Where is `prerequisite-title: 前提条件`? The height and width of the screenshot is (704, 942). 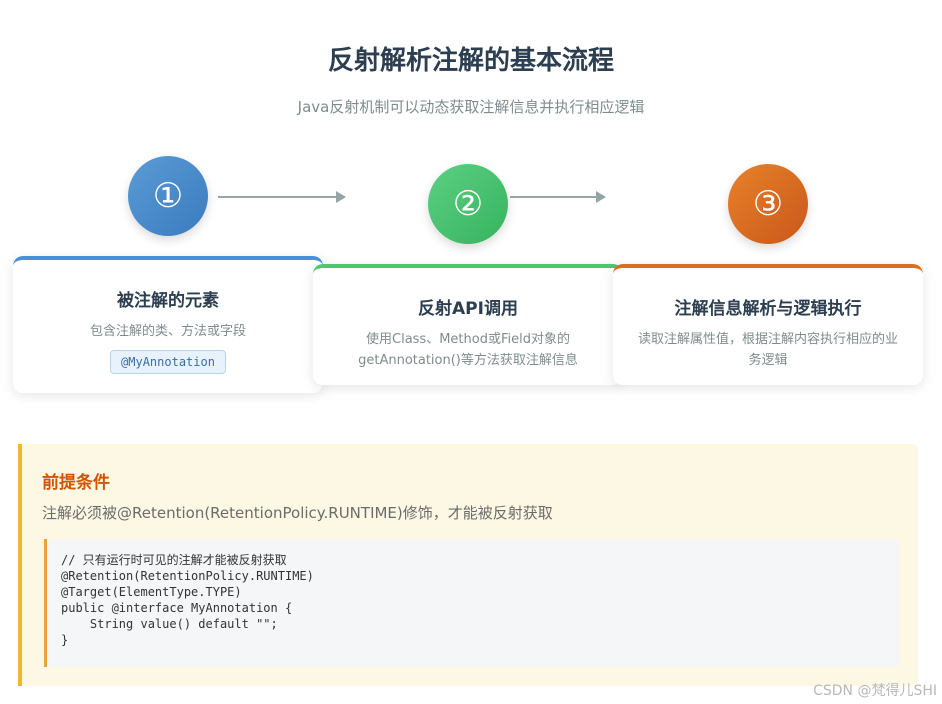 prerequisite-title: 前提条件 is located at coordinates (76, 483).